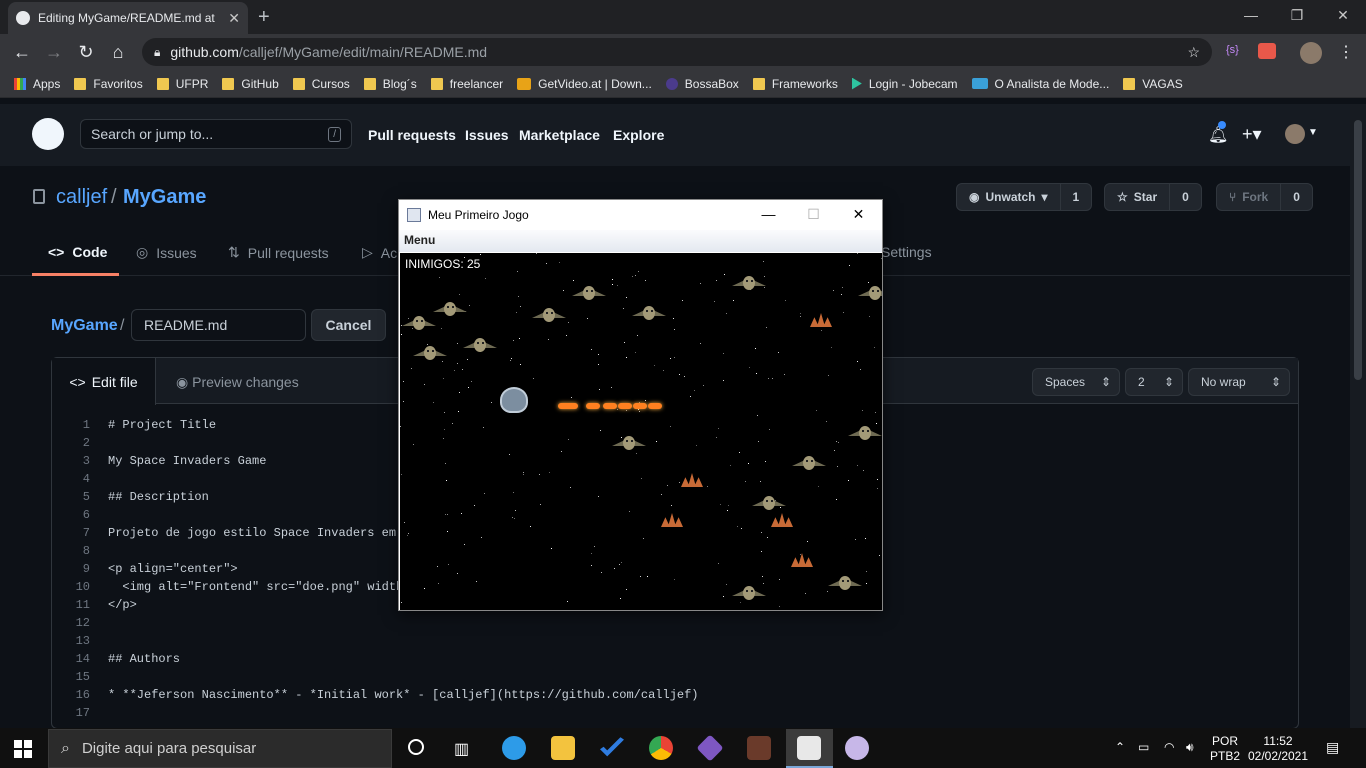  What do you see at coordinates (77, 252) in the screenshot?
I see `tab-code: <> Code` at bounding box center [77, 252].